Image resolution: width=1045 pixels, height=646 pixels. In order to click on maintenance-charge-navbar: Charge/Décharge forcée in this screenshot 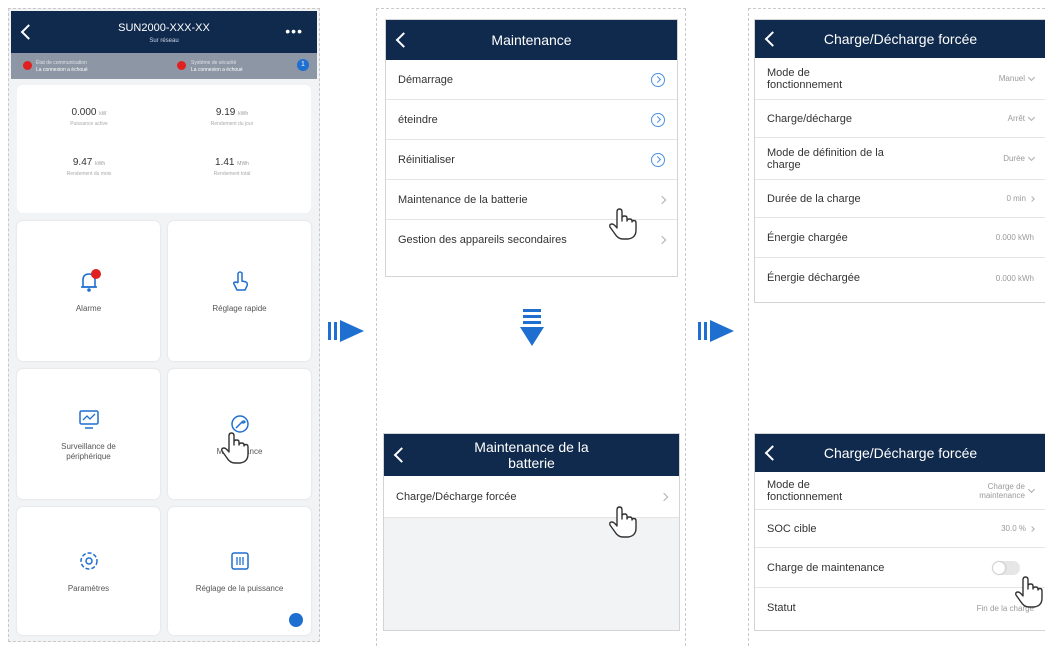, I will do `click(900, 453)`.